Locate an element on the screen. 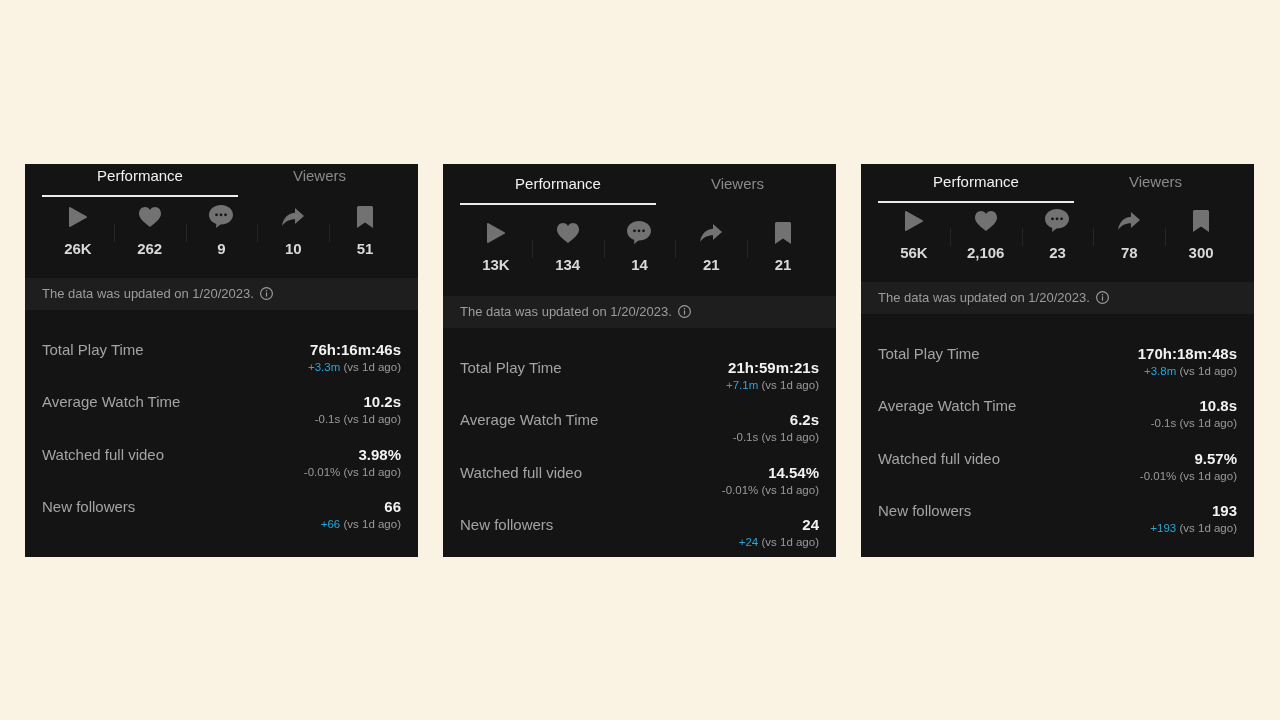 This screenshot has height=720, width=1280. change-text: +3.8m (vs 1d ago) is located at coordinates (1190, 370).